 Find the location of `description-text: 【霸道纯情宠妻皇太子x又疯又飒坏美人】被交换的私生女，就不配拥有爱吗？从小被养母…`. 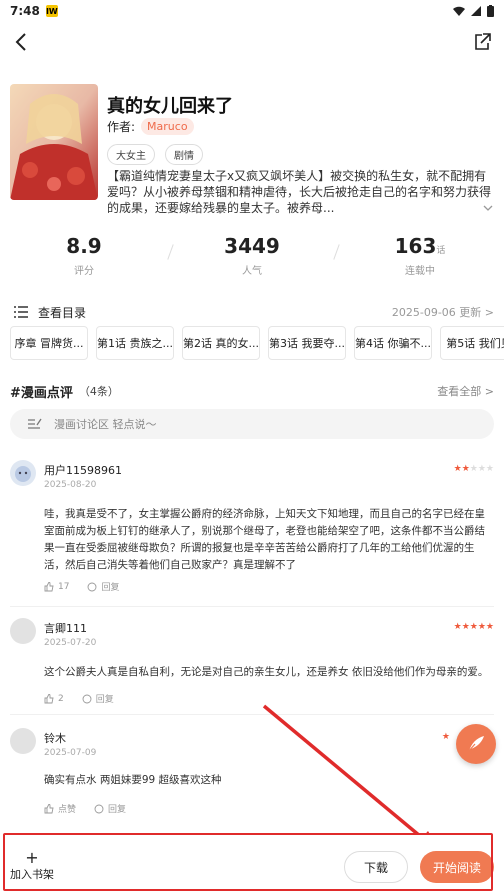

description-text: 【霸道纯情宠妻皇太子x又疯又飒坏美人】被交换的私生女，就不配拥有爱吗？从小被养母… is located at coordinates (299, 192).